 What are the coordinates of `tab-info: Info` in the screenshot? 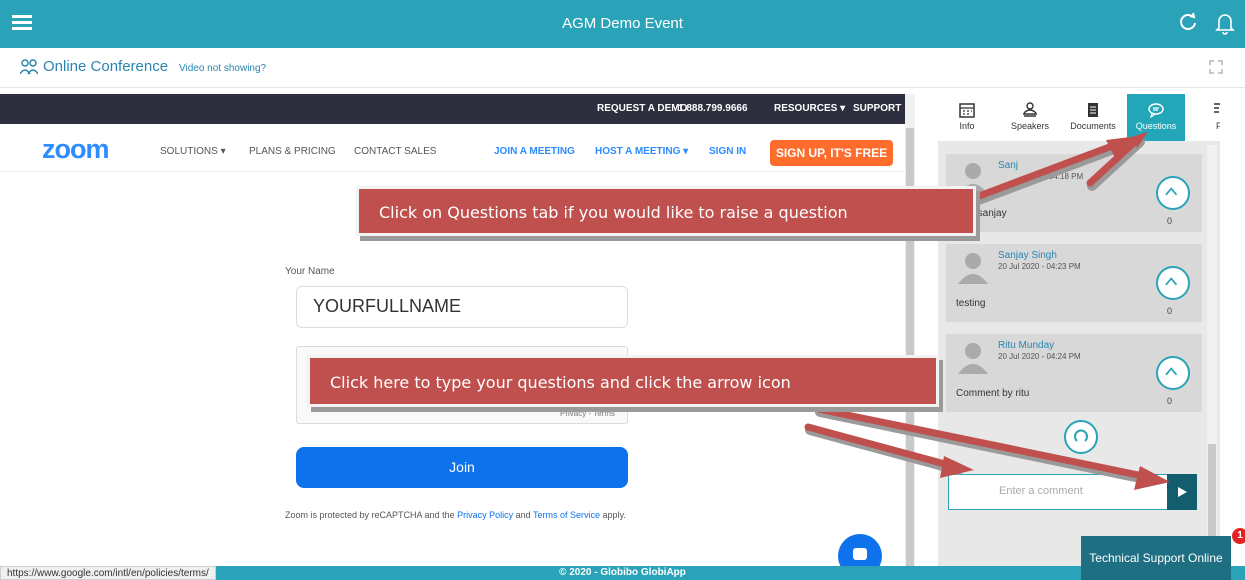 It's located at (967, 117).